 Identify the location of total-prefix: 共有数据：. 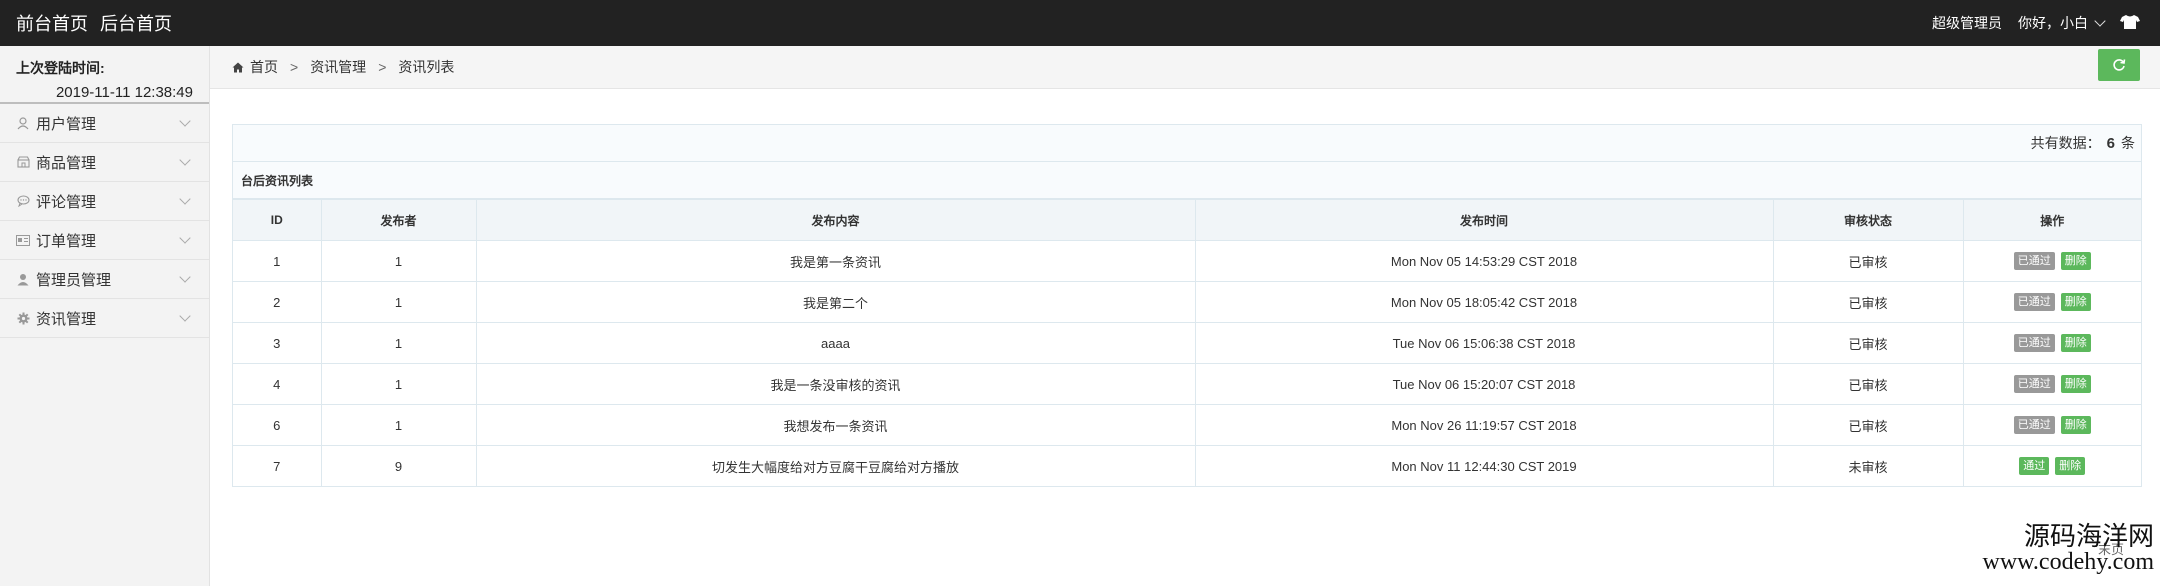
(2065, 143).